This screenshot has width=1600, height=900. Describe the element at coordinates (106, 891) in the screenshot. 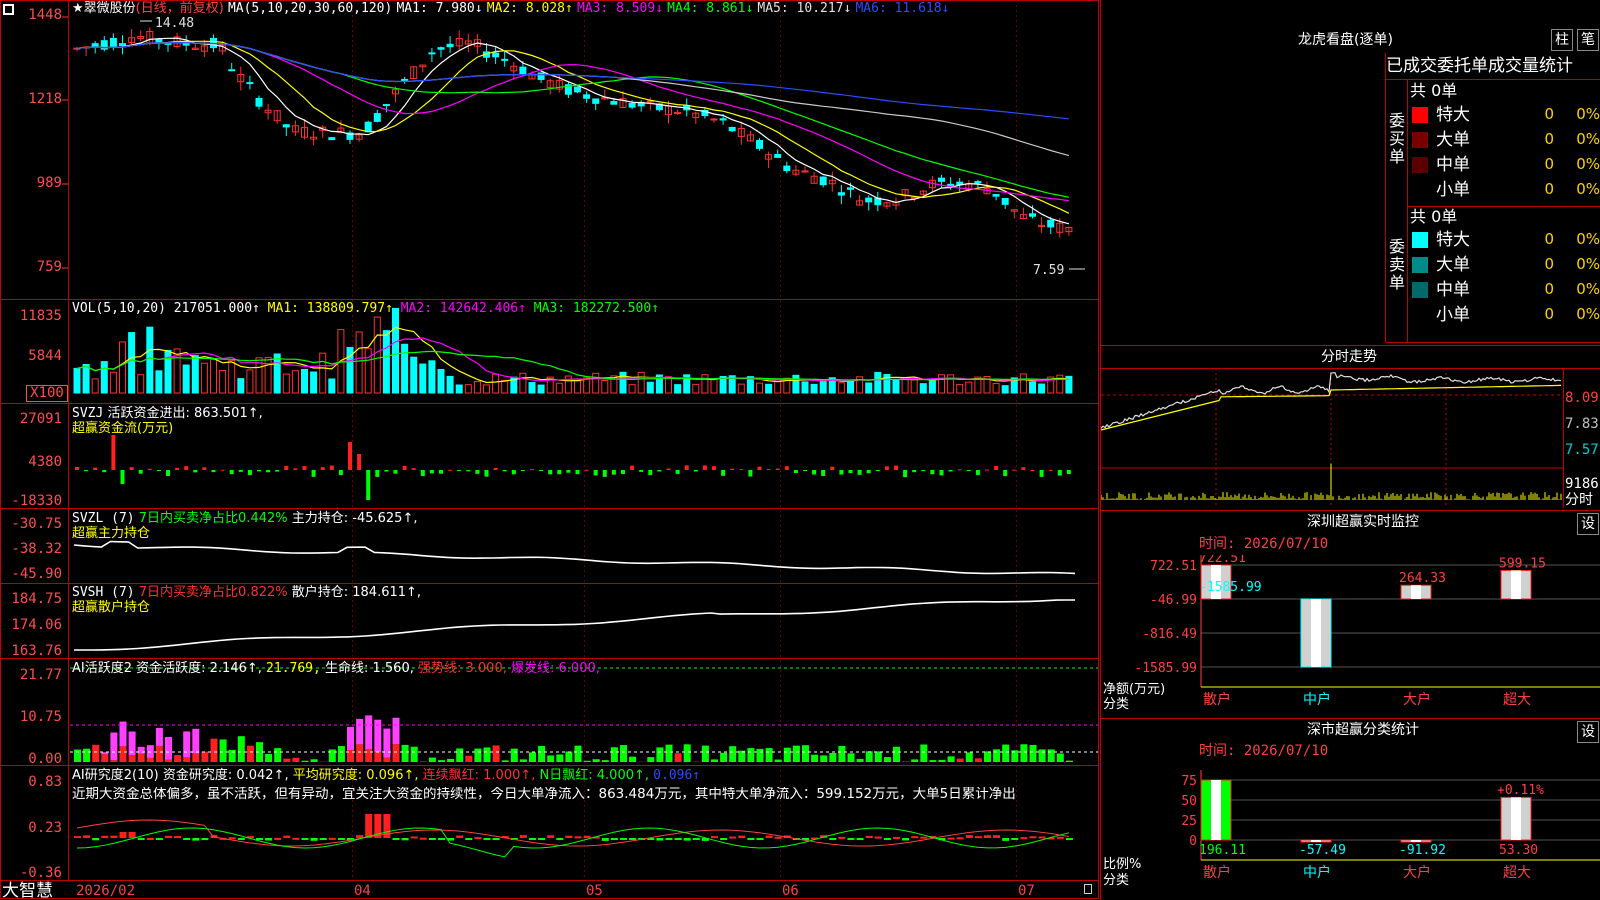

I see `time-axis-label: 2026/02` at that location.